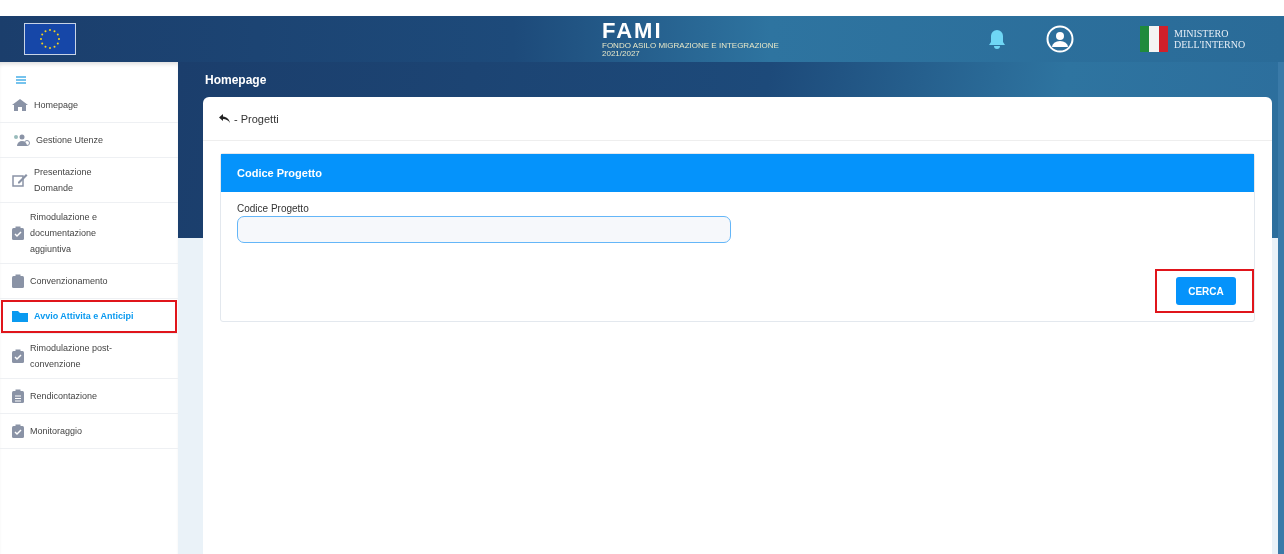 The image size is (1284, 554). What do you see at coordinates (484, 229) in the screenshot?
I see `input-field` at bounding box center [484, 229].